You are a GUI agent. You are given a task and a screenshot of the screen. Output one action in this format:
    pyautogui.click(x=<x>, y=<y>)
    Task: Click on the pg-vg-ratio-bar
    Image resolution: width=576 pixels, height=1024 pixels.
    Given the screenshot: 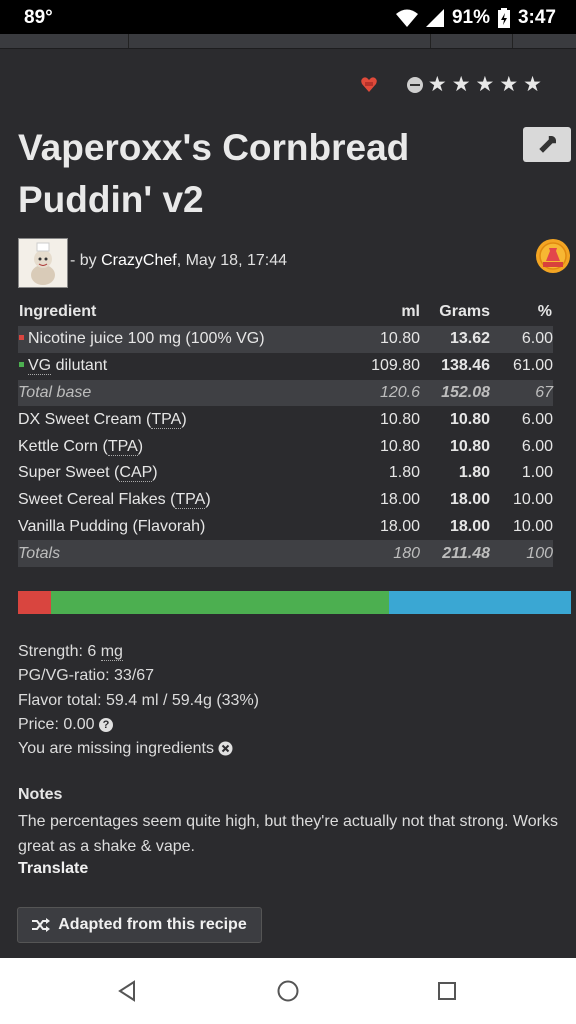 What is the action you would take?
    pyautogui.click(x=294, y=602)
    